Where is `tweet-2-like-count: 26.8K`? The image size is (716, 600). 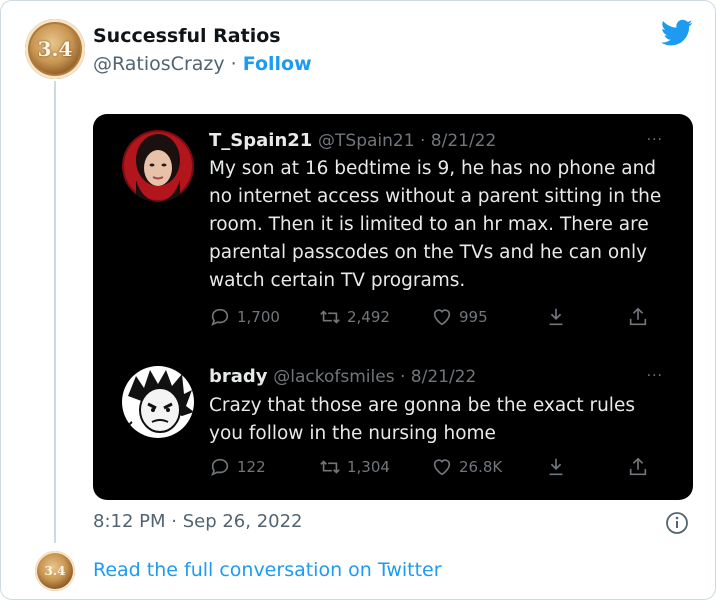
tweet-2-like-count: 26.8K is located at coordinates (481, 467).